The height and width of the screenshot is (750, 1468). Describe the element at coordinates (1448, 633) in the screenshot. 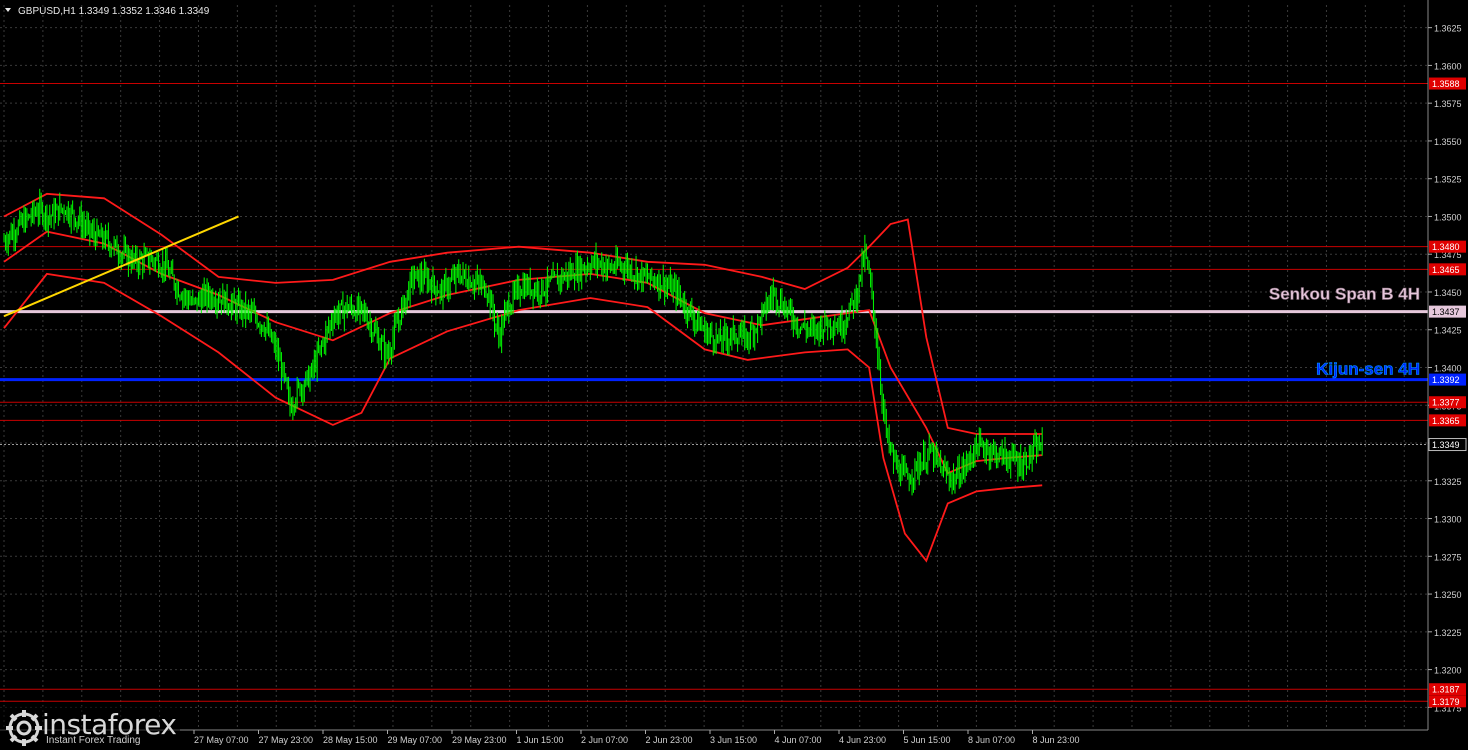

I see `price-tick-label: 1.3225` at that location.